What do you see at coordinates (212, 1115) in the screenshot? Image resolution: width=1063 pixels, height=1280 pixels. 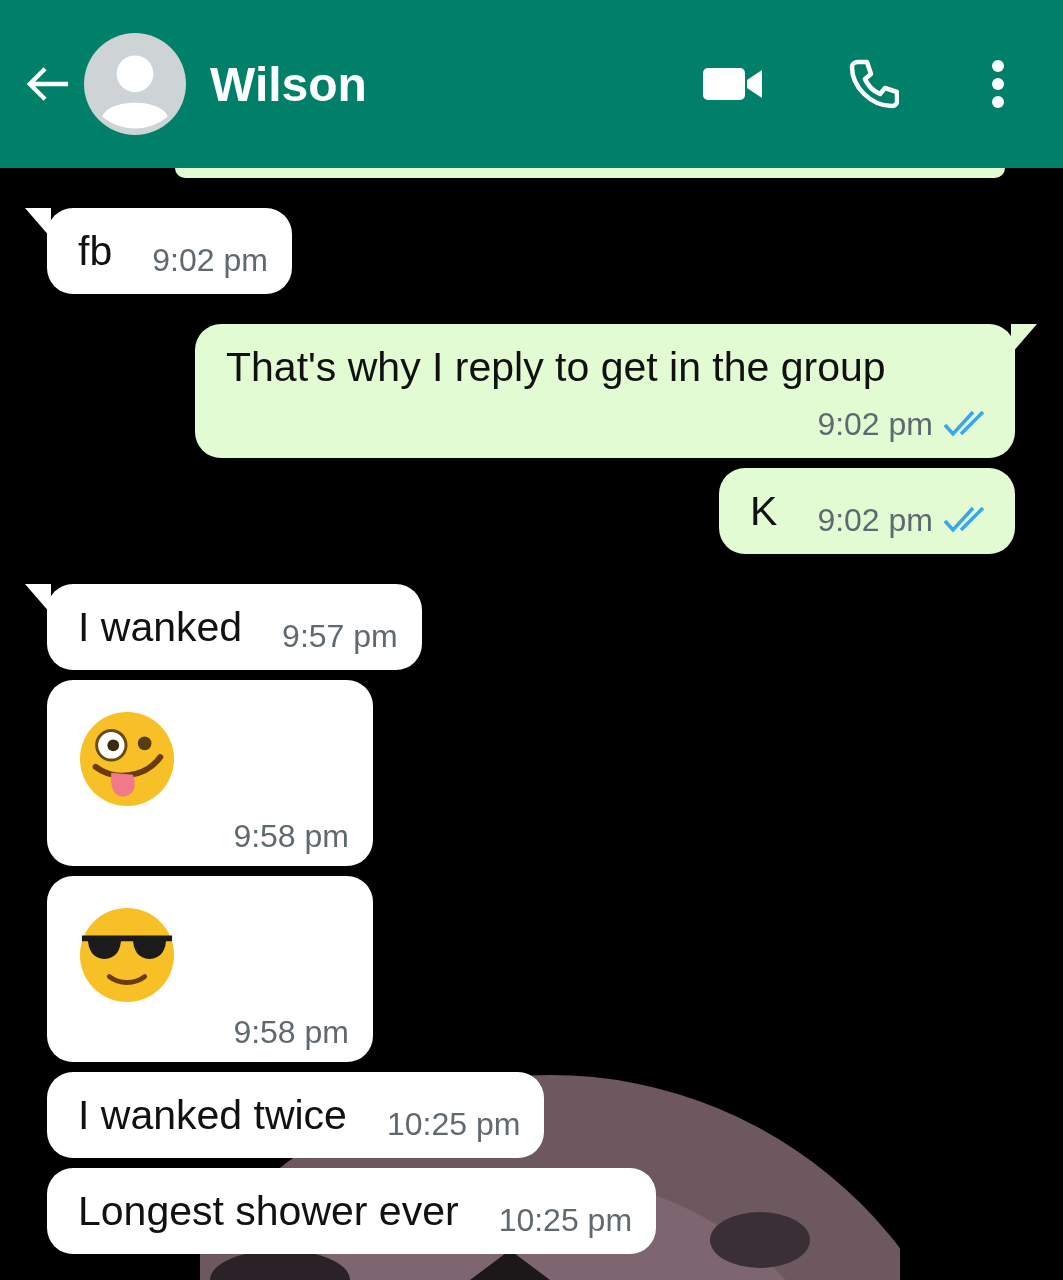 I see `message-text: I wanked twice` at bounding box center [212, 1115].